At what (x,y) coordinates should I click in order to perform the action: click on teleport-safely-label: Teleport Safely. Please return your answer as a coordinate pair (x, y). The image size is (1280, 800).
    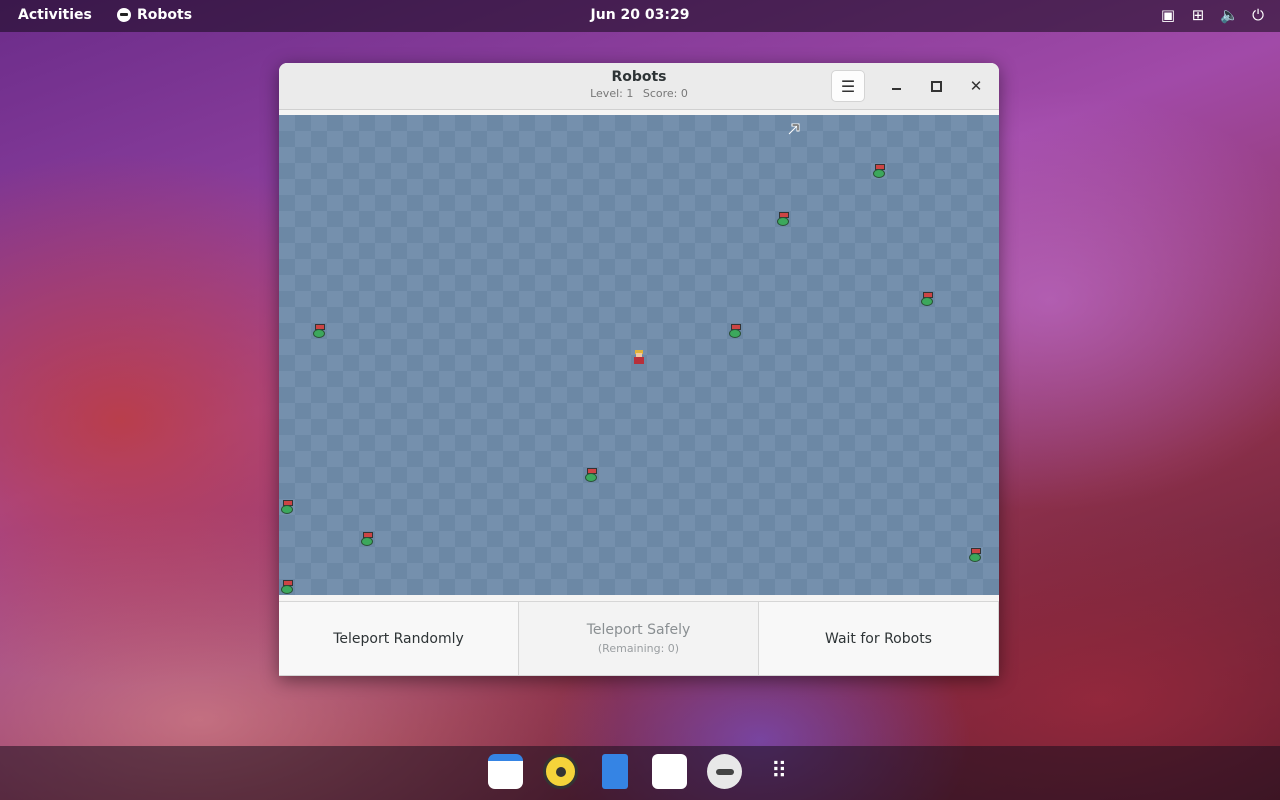
    Looking at the image, I should click on (638, 630).